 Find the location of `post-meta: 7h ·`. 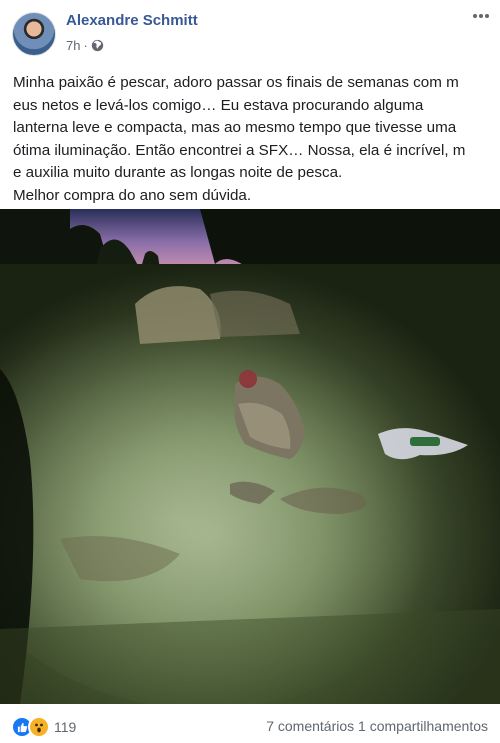

post-meta: 7h · is located at coordinates (85, 45).